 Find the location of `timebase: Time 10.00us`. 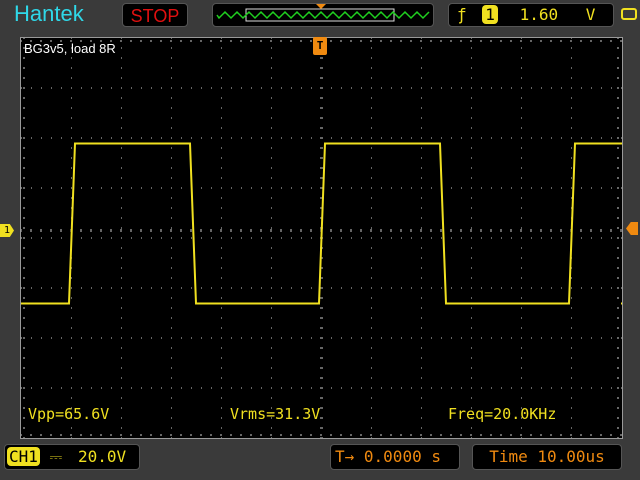

timebase: Time 10.00us is located at coordinates (547, 457).